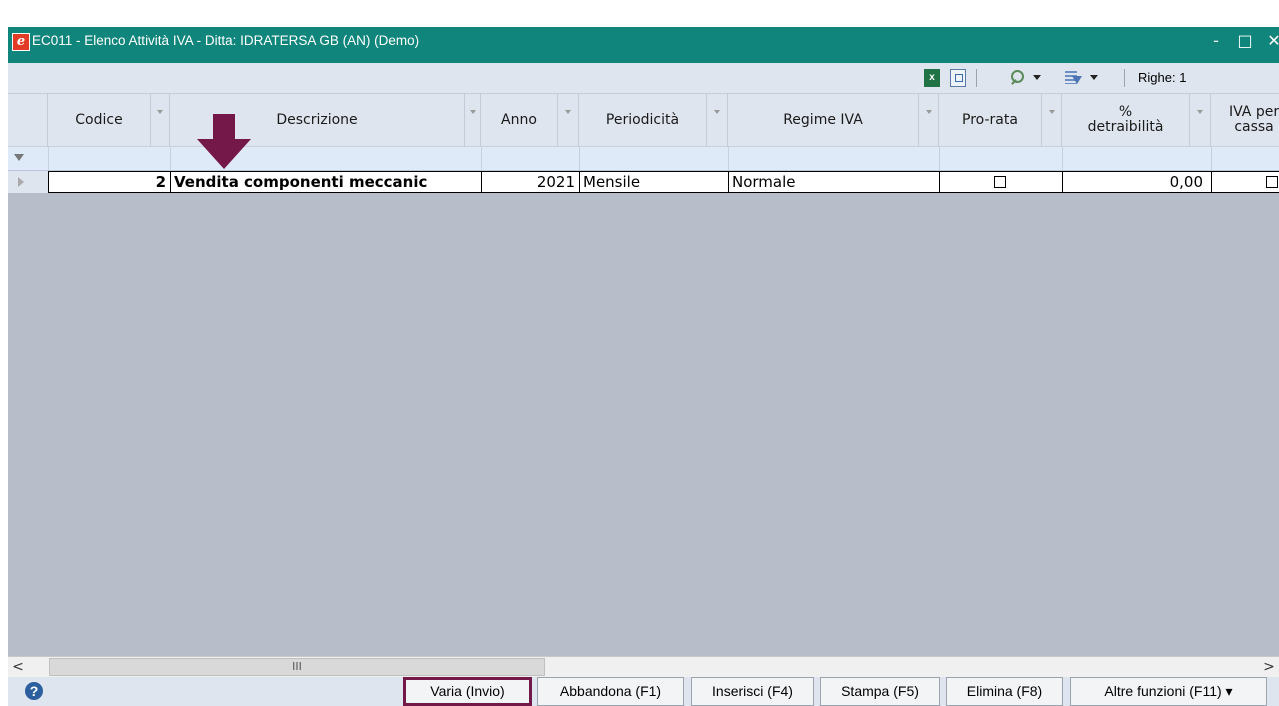 The height and width of the screenshot is (706, 1279). I want to click on inserisci-button: Inserisci (F4), so click(752, 691).